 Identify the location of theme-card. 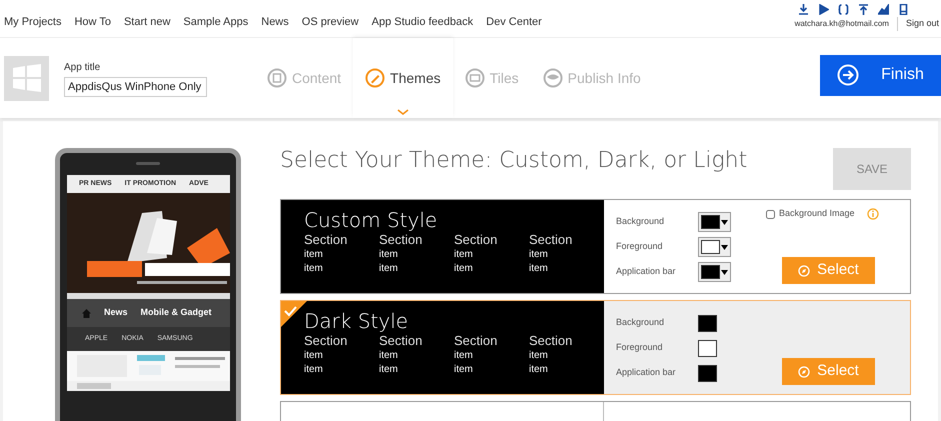
(595, 411).